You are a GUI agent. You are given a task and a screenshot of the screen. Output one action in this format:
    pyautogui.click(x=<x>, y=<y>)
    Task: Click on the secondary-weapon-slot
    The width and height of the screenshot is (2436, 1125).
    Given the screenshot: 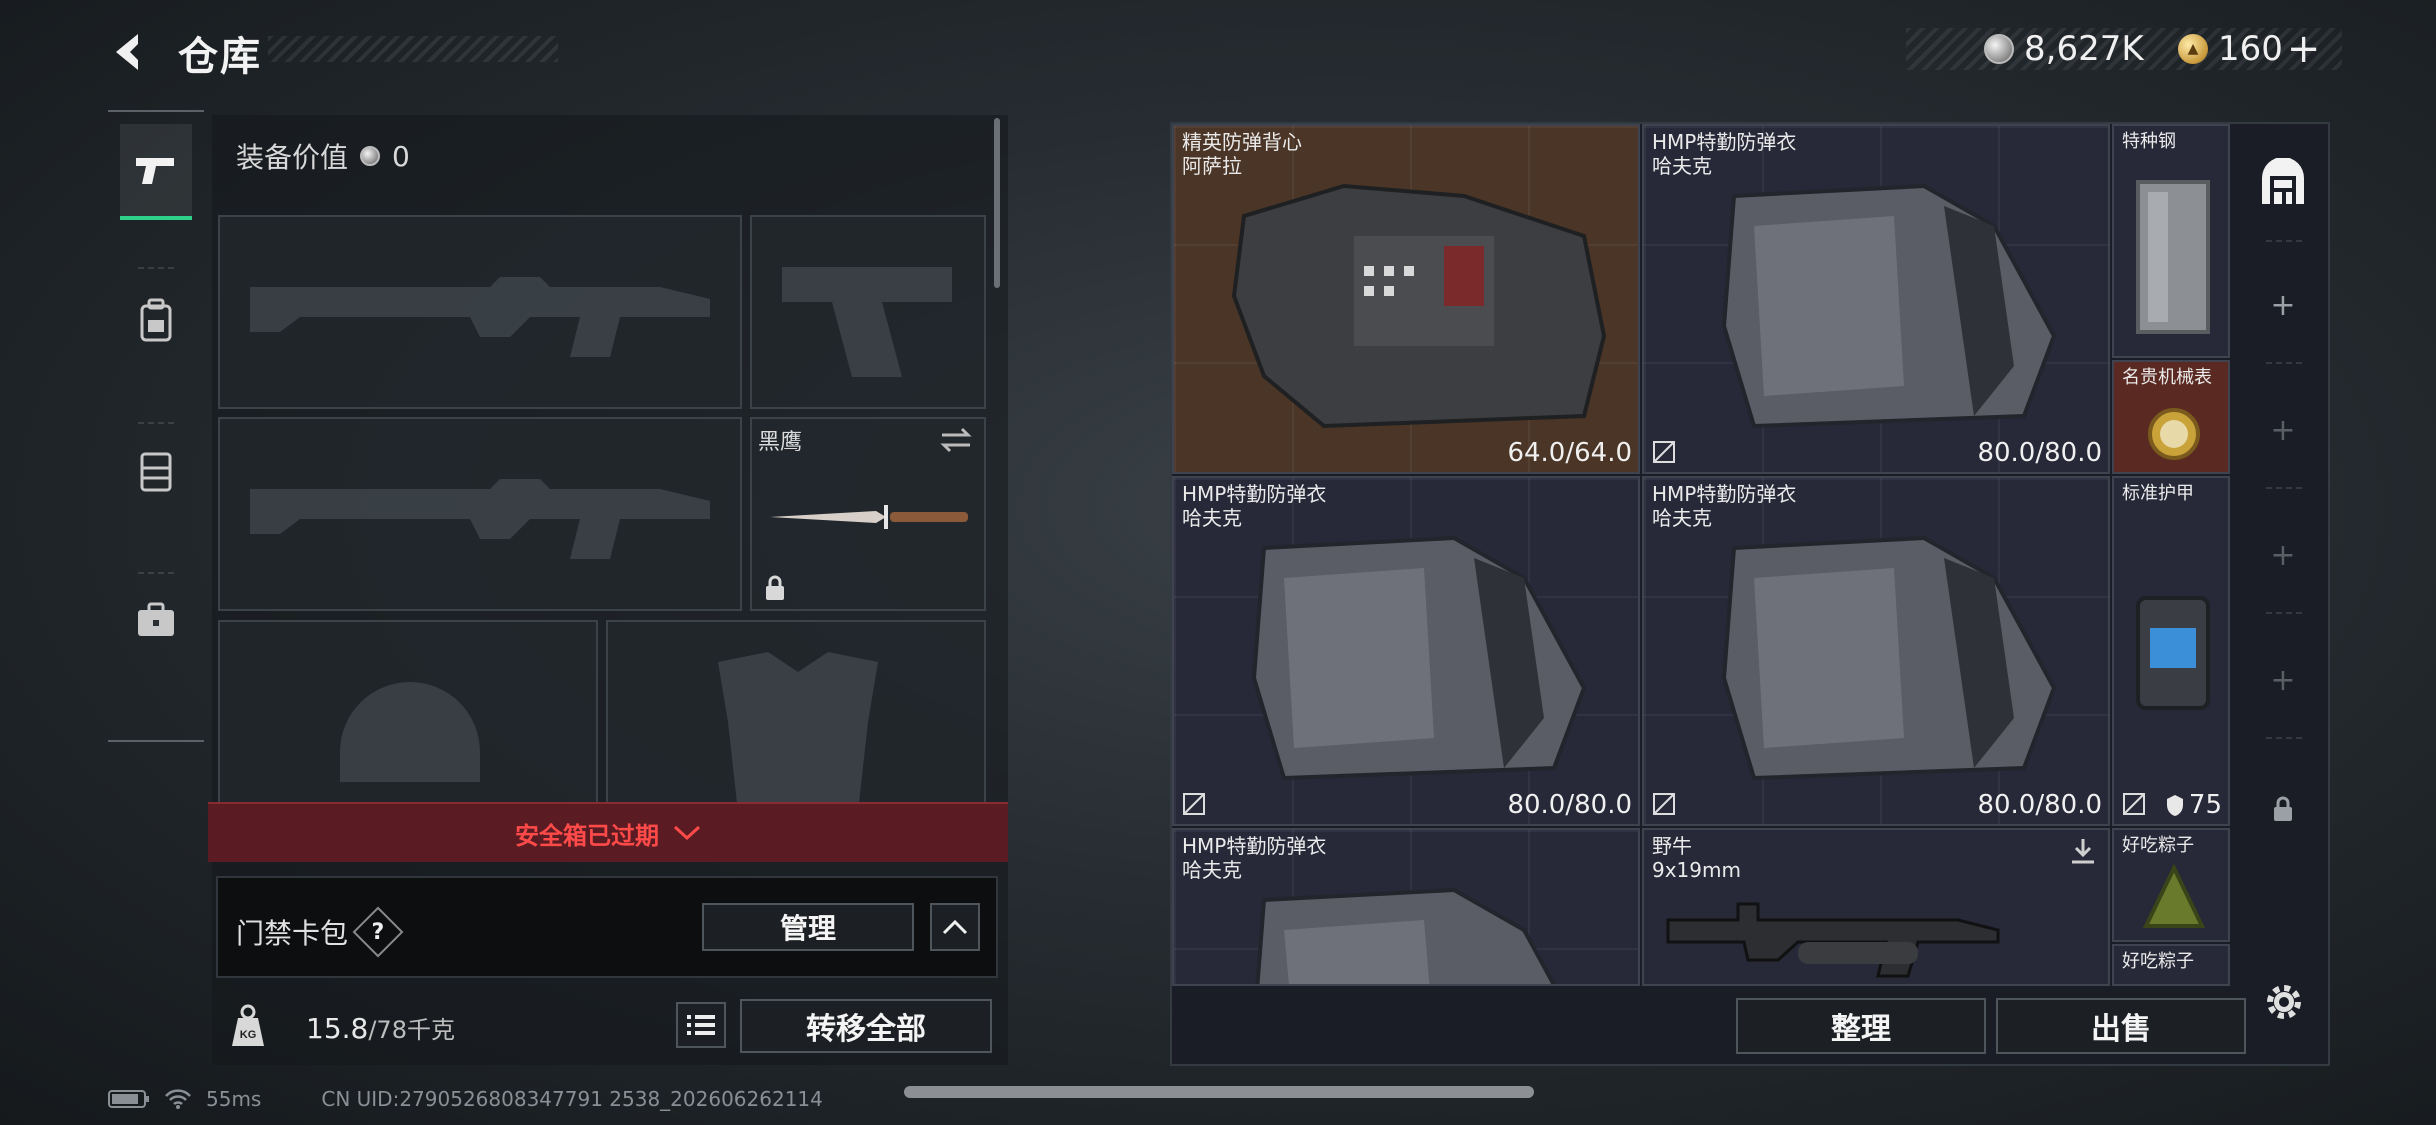 What is the action you would take?
    pyautogui.click(x=480, y=514)
    